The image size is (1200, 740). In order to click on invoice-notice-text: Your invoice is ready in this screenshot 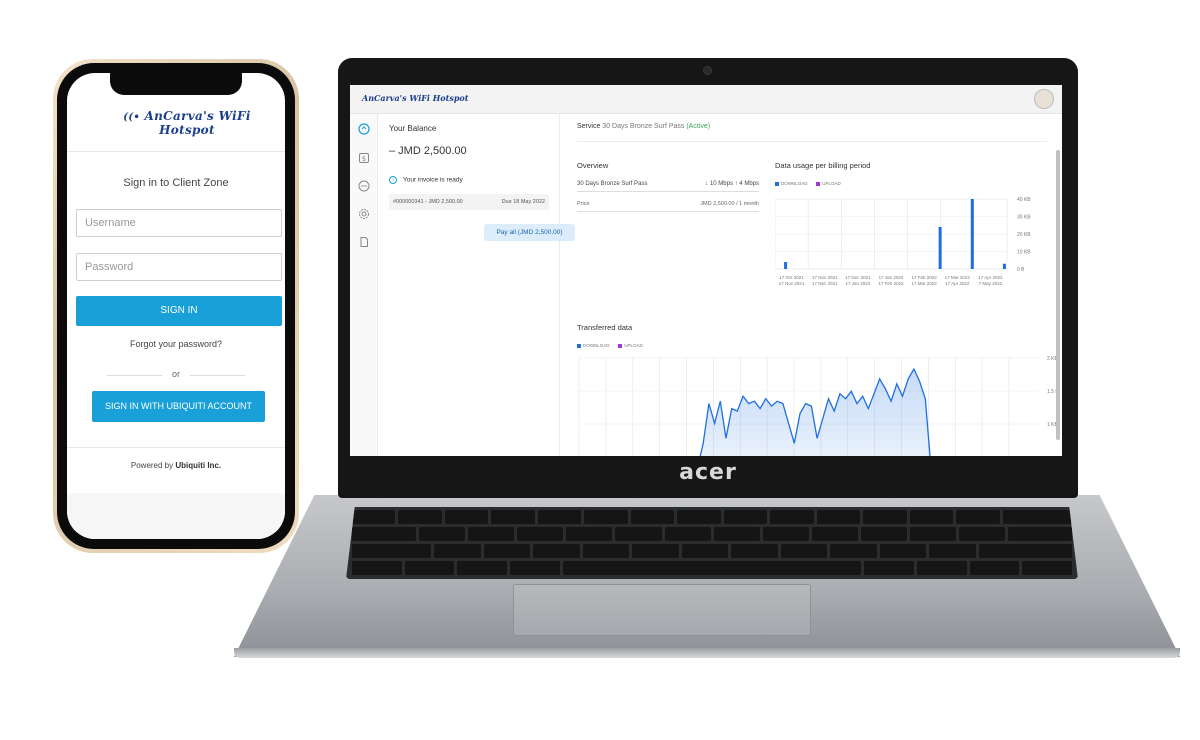, I will do `click(433, 180)`.